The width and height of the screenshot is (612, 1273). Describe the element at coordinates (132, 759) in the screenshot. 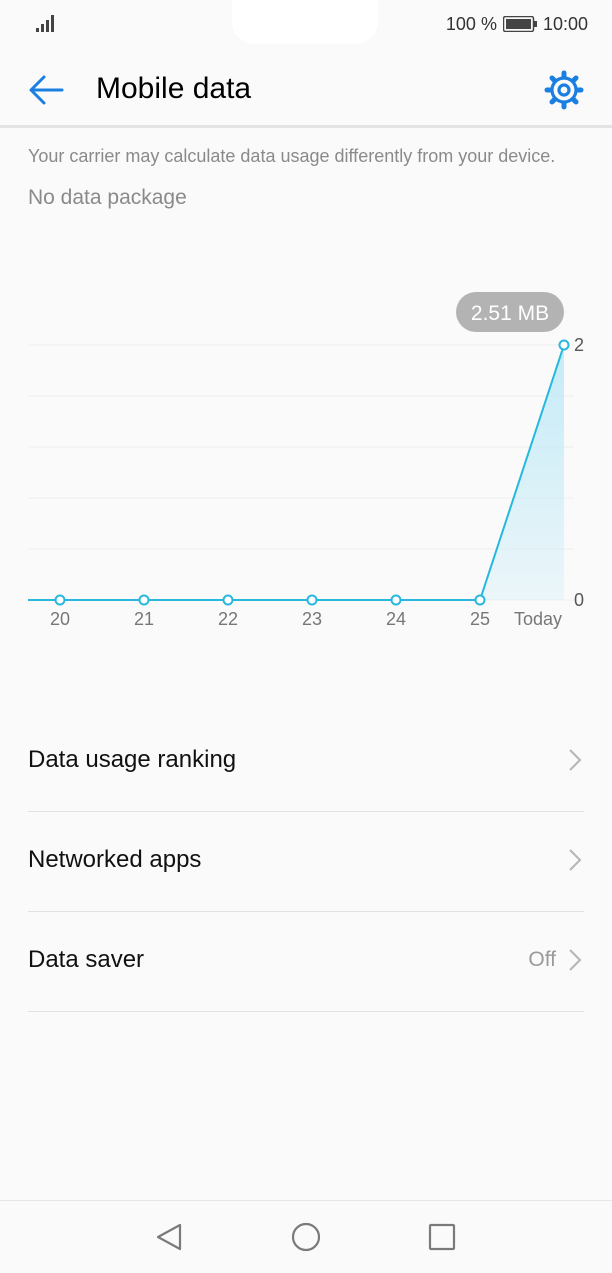

I see `menu-item-label: Data usage ranking` at that location.